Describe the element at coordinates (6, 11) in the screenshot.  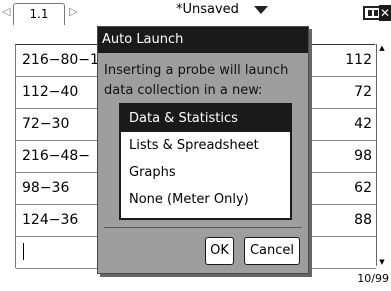
I see `tab-scroll-left-icon: ◁` at that location.